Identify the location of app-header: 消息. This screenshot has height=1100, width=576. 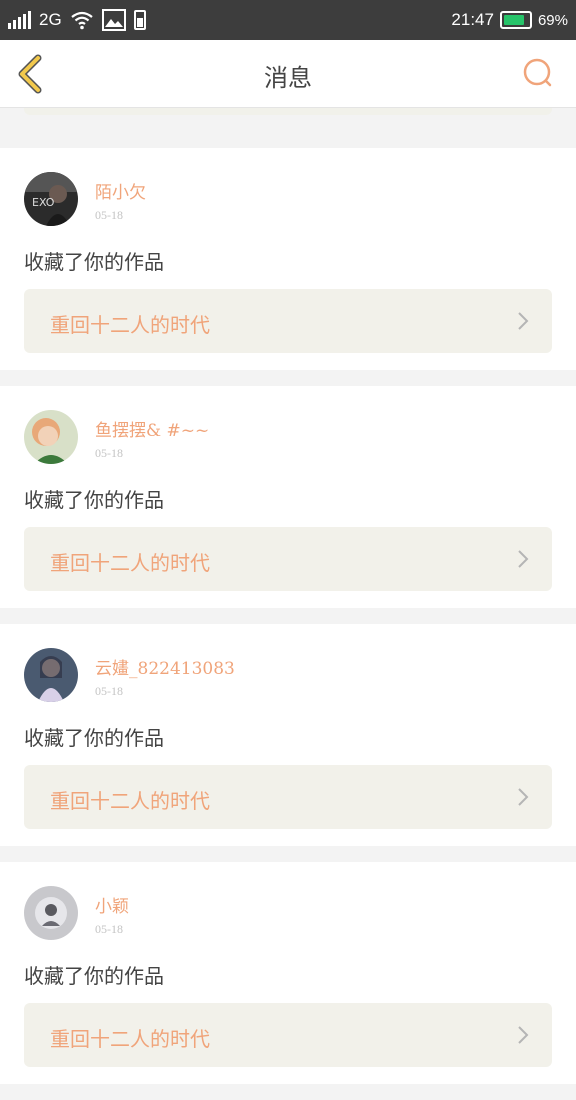
(288, 74).